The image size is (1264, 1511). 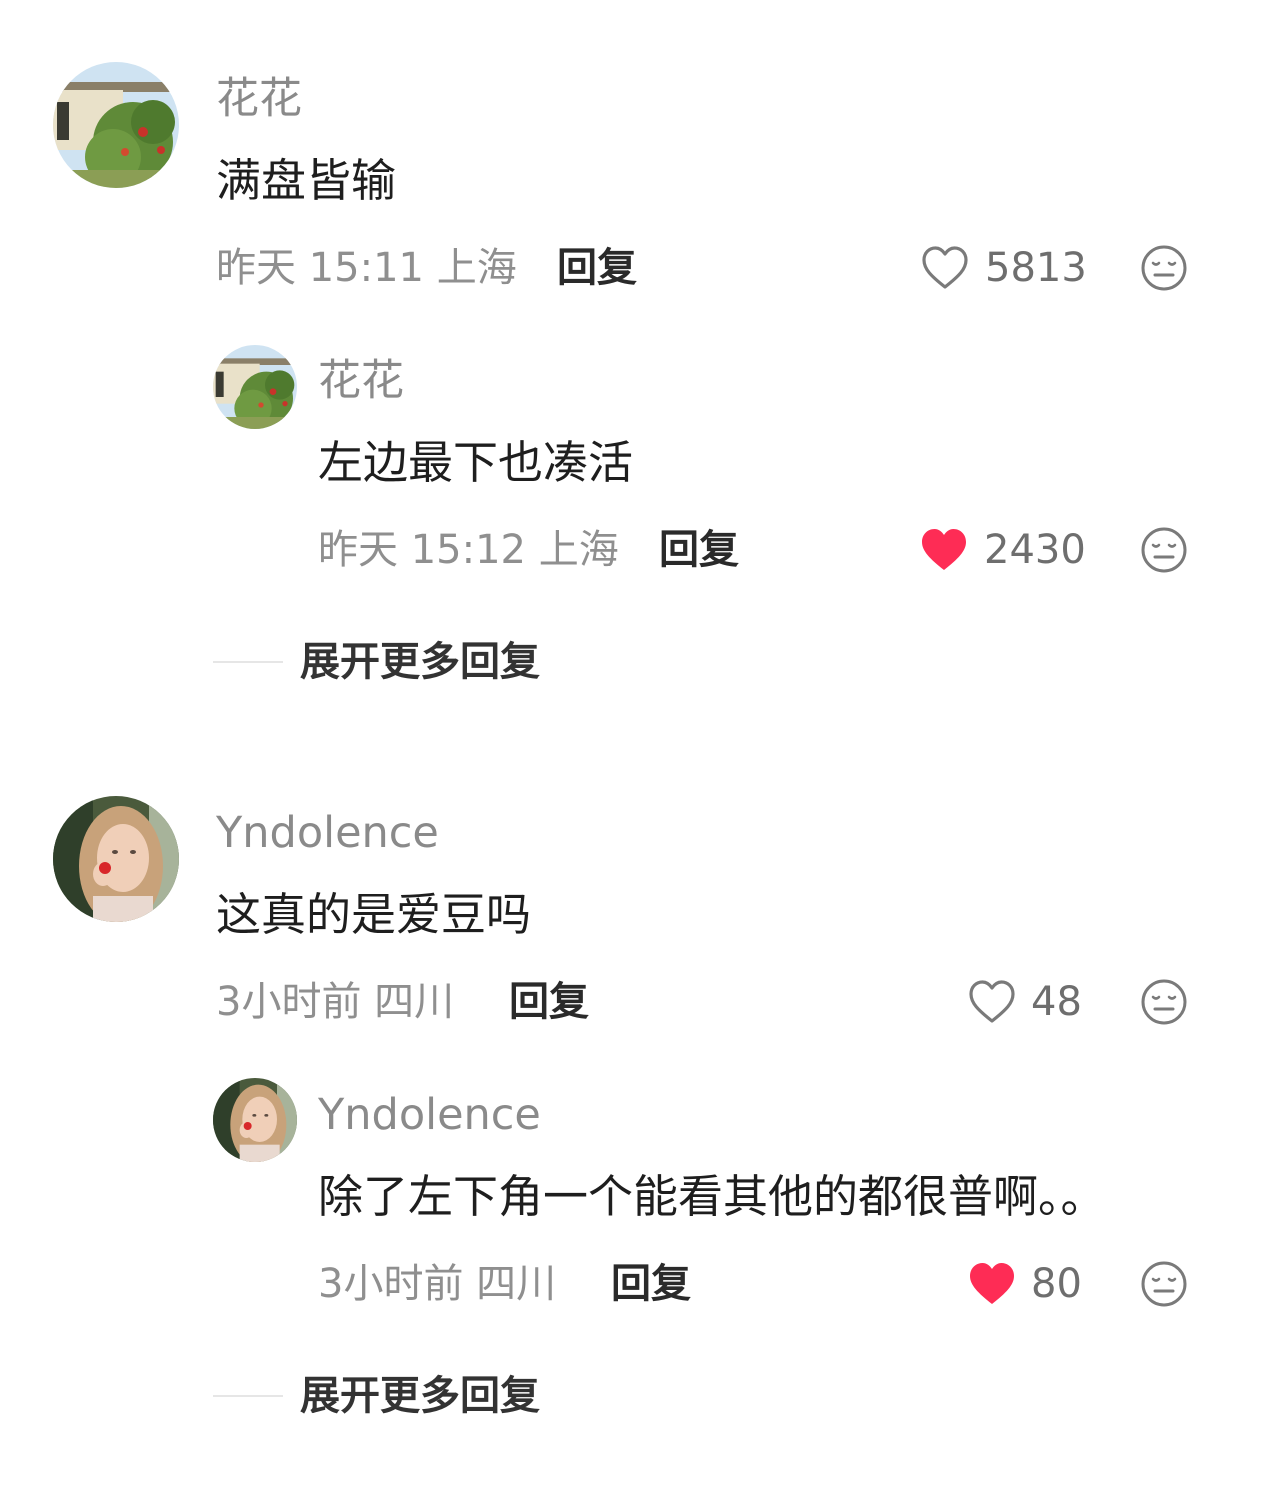 I want to click on reply-text: 左边最下也凑活, so click(x=476, y=462).